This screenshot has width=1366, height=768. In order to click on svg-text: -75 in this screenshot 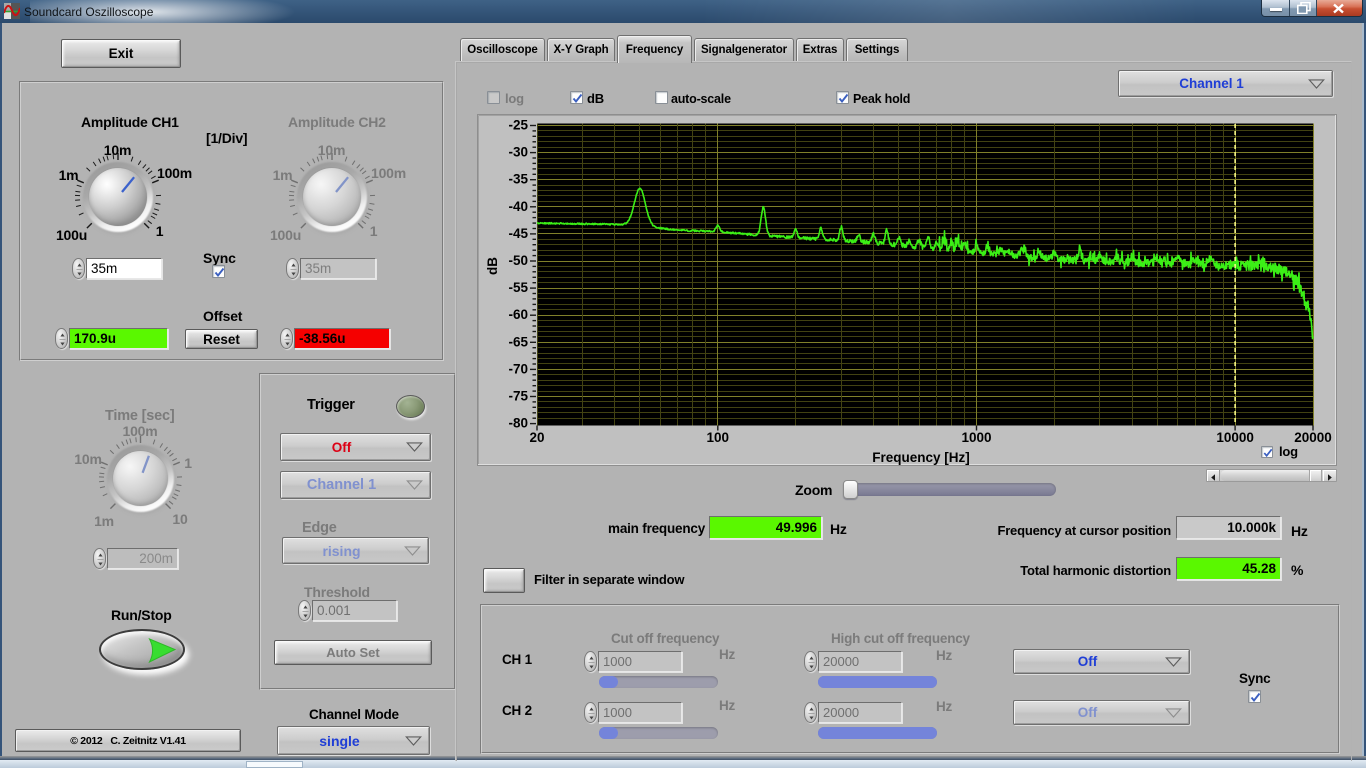, I will do `click(518, 396)`.